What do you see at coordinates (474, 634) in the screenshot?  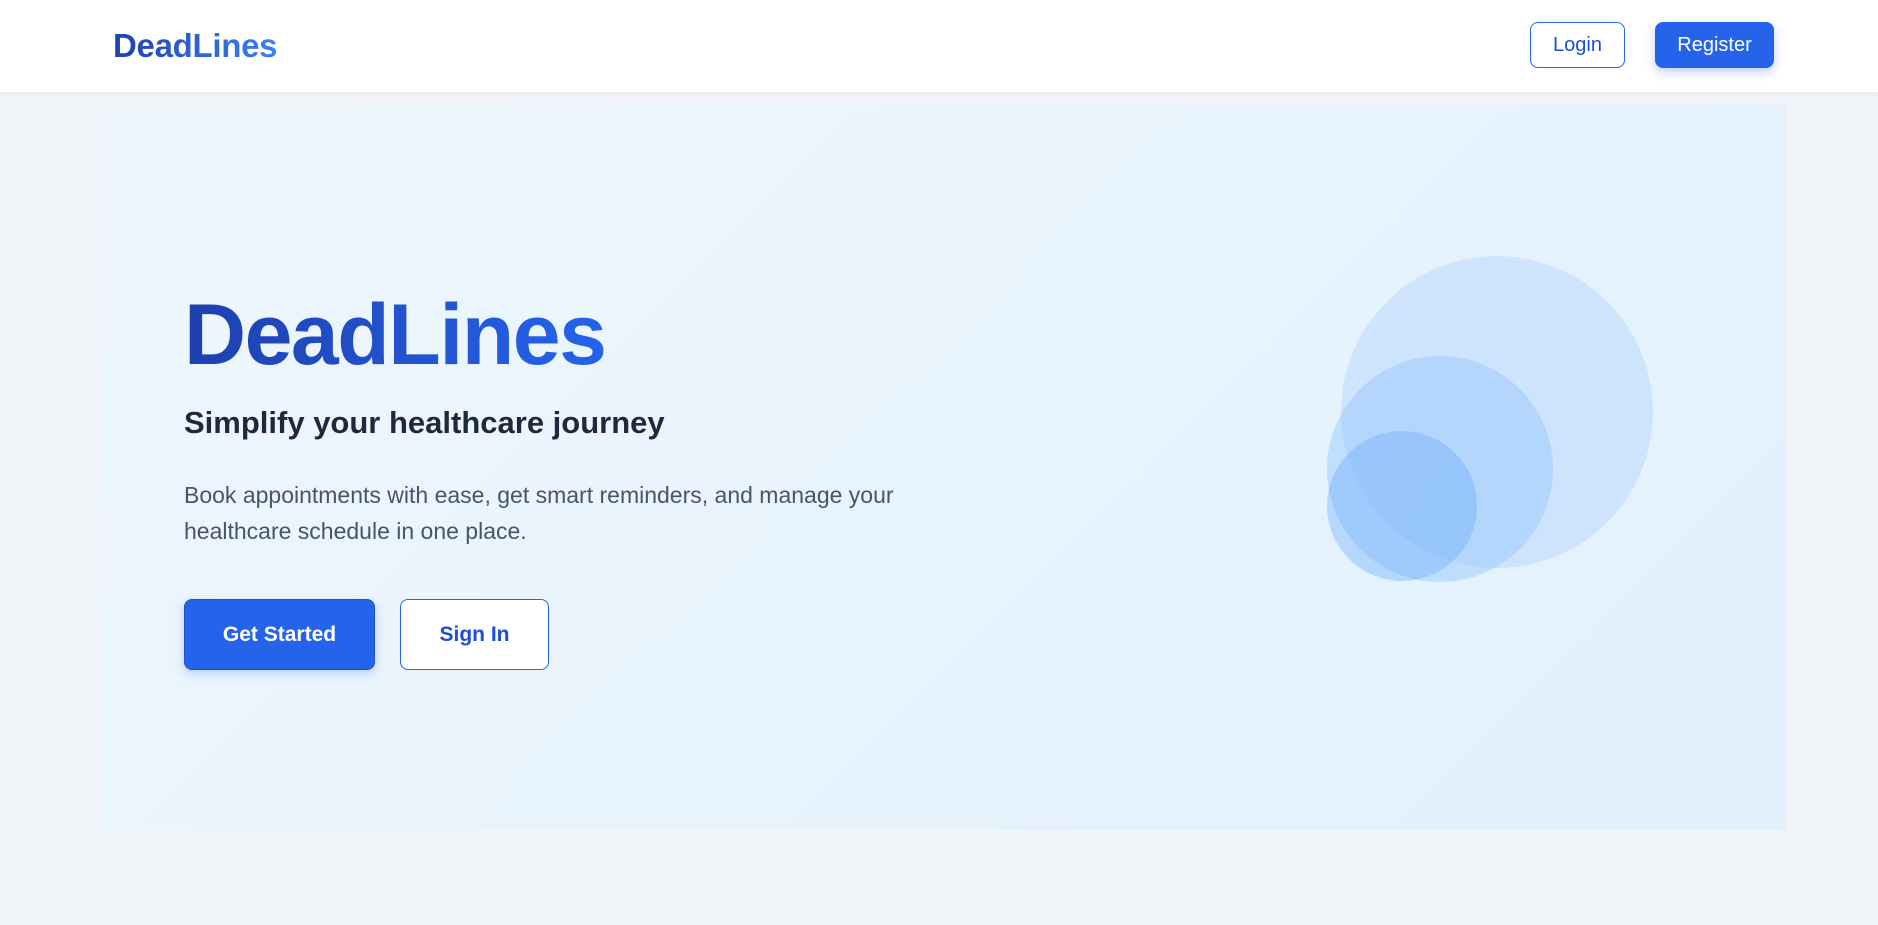 I see `sign-in-button: Sign In` at bounding box center [474, 634].